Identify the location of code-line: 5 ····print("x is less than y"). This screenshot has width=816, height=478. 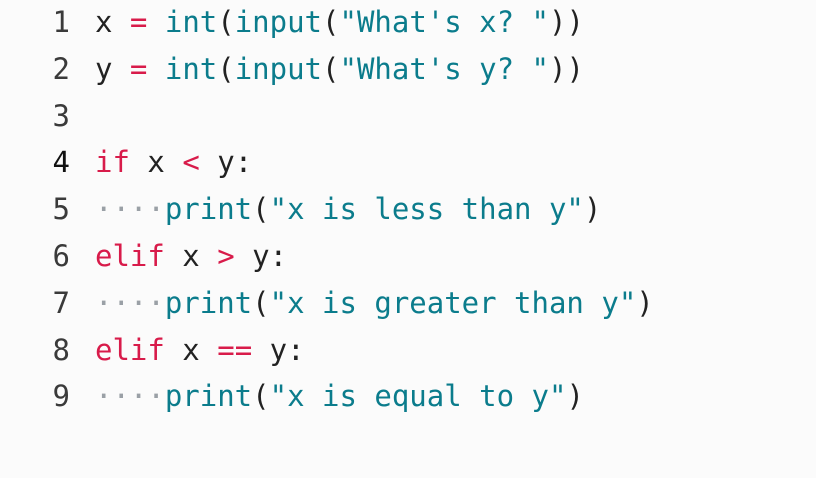
(408, 209).